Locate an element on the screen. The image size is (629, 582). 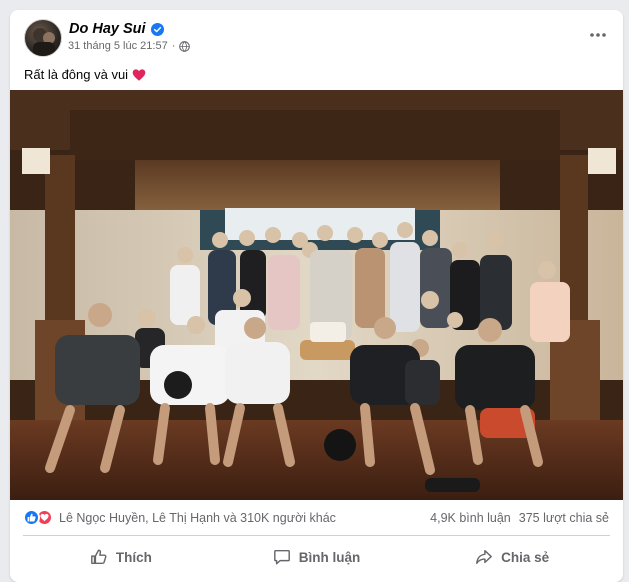
post-meta: 31 tháng 5 lúc 21:57 · is located at coordinates (129, 46).